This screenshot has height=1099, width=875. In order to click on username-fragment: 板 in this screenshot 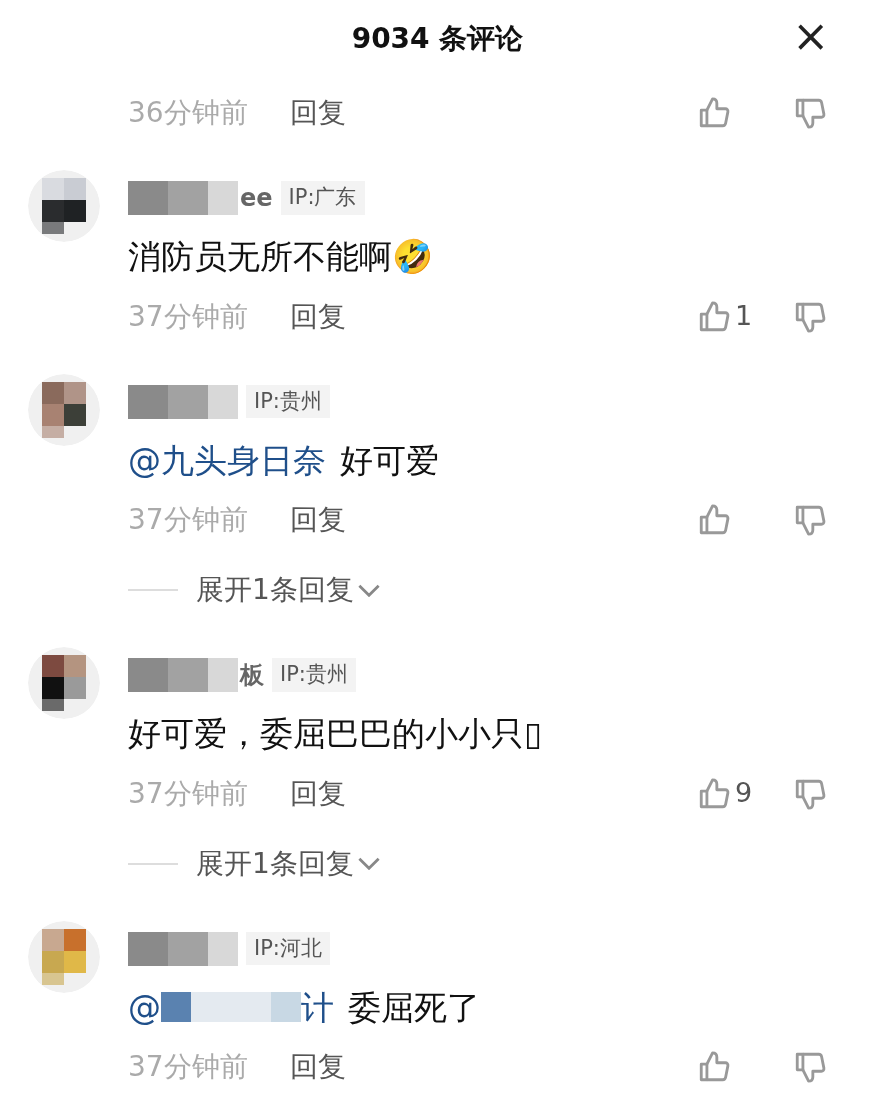, I will do `click(252, 675)`.